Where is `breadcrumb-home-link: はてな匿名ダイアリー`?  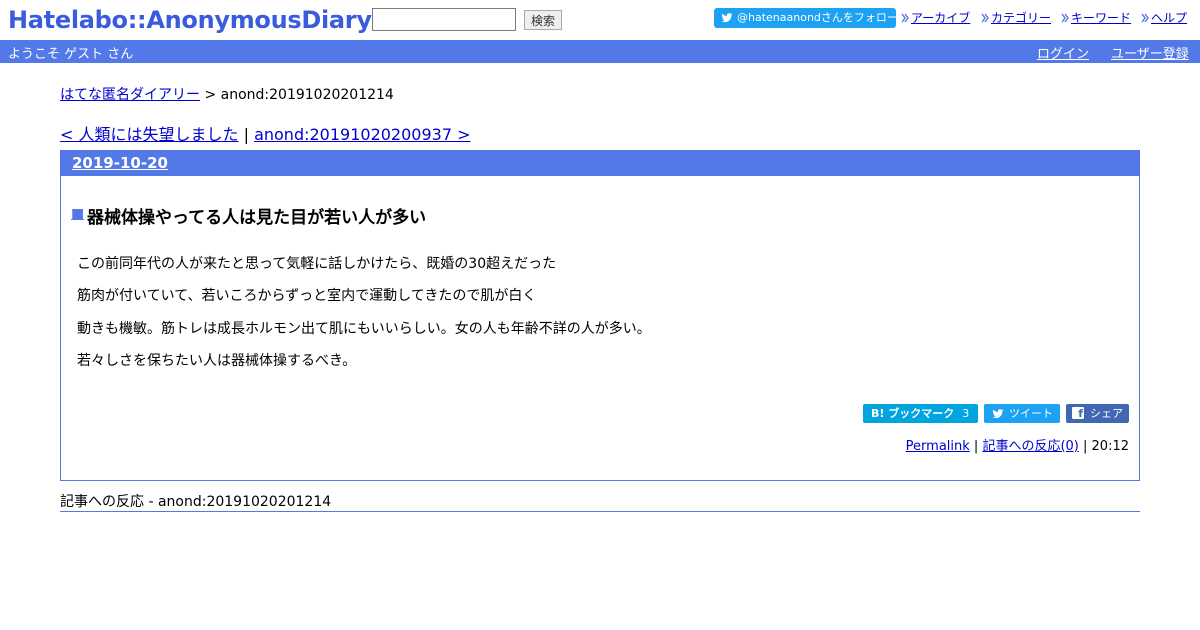 breadcrumb-home-link: はてな匿名ダイアリー is located at coordinates (130, 95).